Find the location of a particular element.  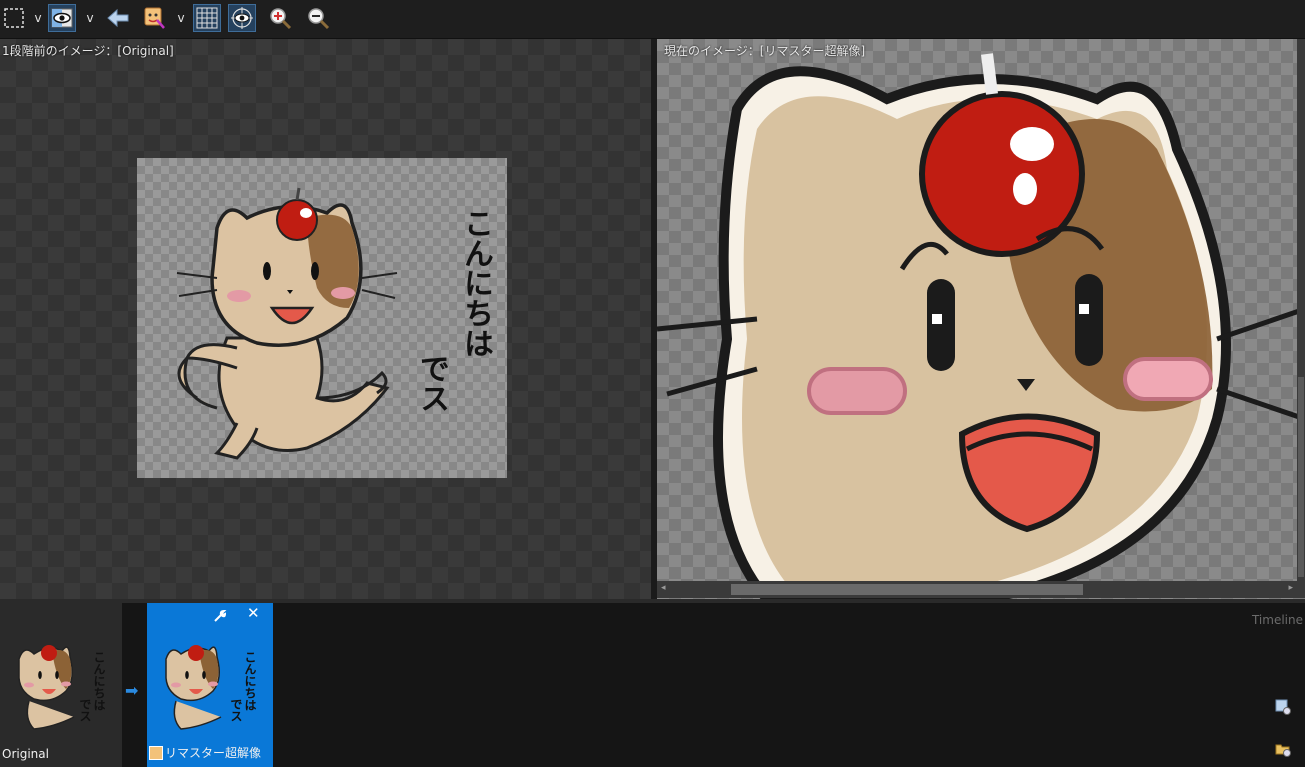

greeting-text-line1: こんにちは is located at coordinates (475, 283).